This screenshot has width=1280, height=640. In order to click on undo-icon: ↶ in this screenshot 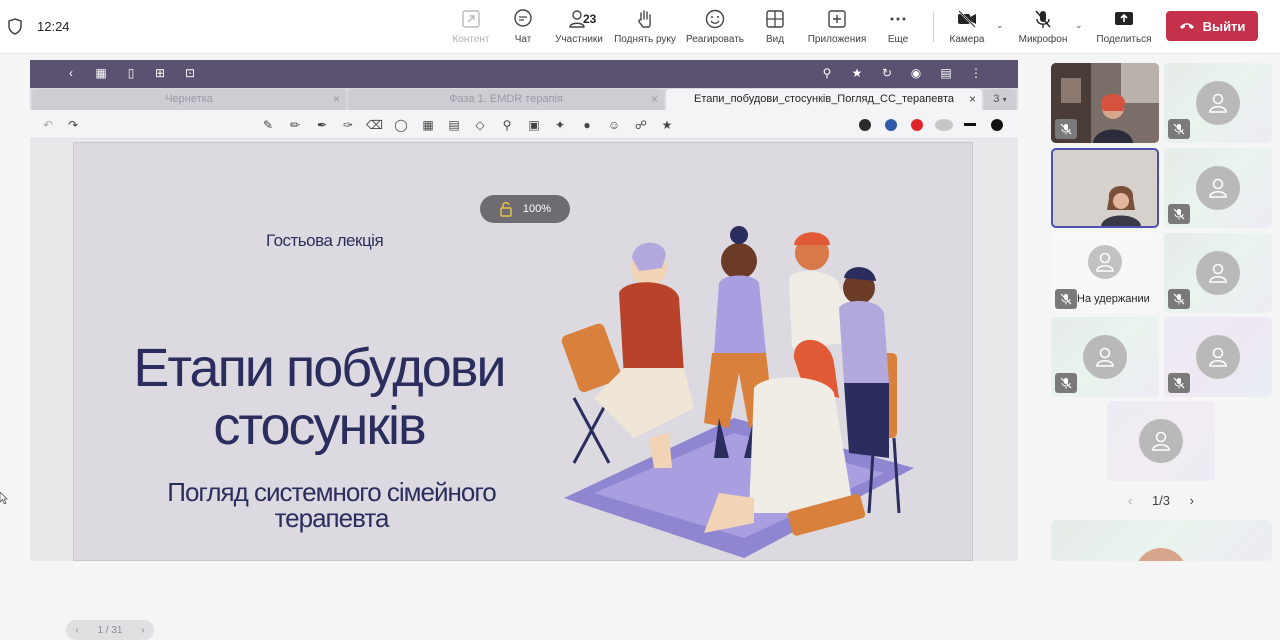, I will do `click(48, 125)`.